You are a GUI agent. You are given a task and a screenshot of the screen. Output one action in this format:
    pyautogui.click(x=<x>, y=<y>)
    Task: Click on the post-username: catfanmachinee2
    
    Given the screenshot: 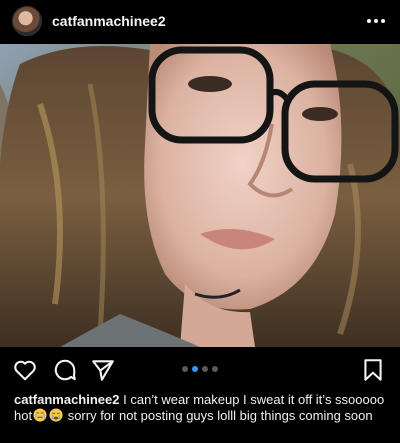 What is the action you would take?
    pyautogui.click(x=109, y=21)
    